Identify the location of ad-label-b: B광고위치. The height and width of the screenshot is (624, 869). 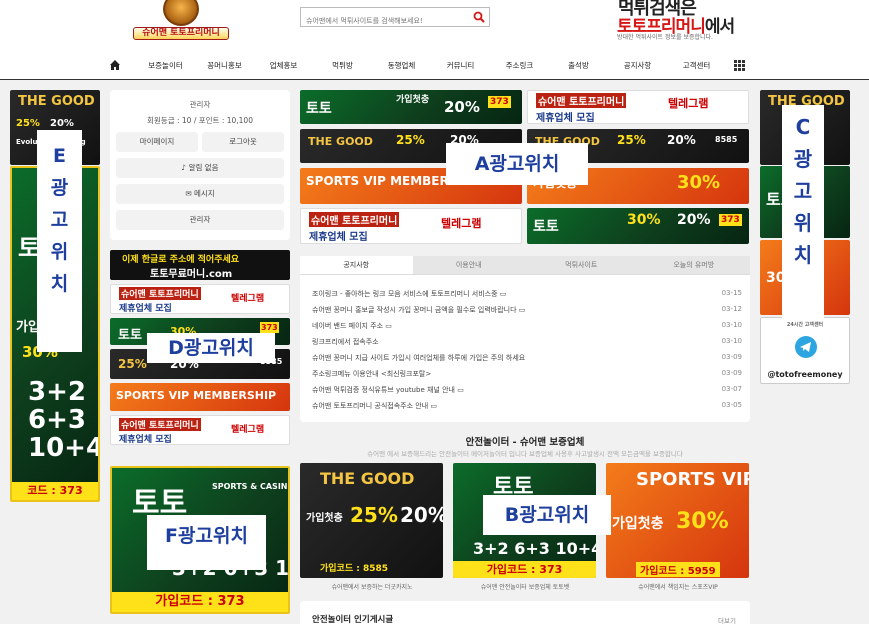
(547, 515).